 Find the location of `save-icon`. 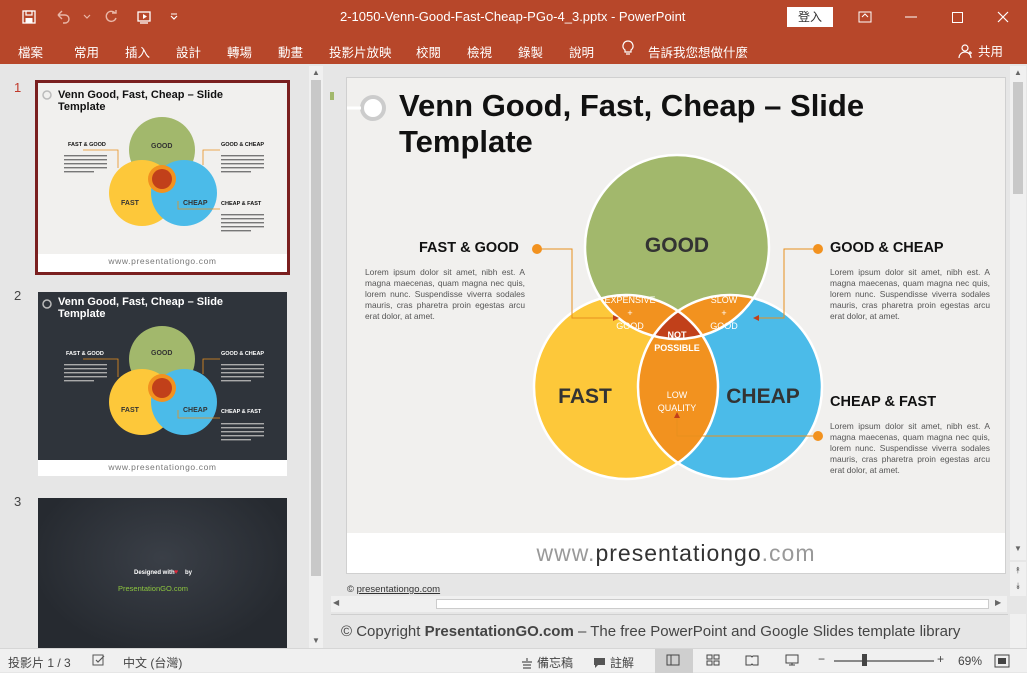

save-icon is located at coordinates (29, 17).